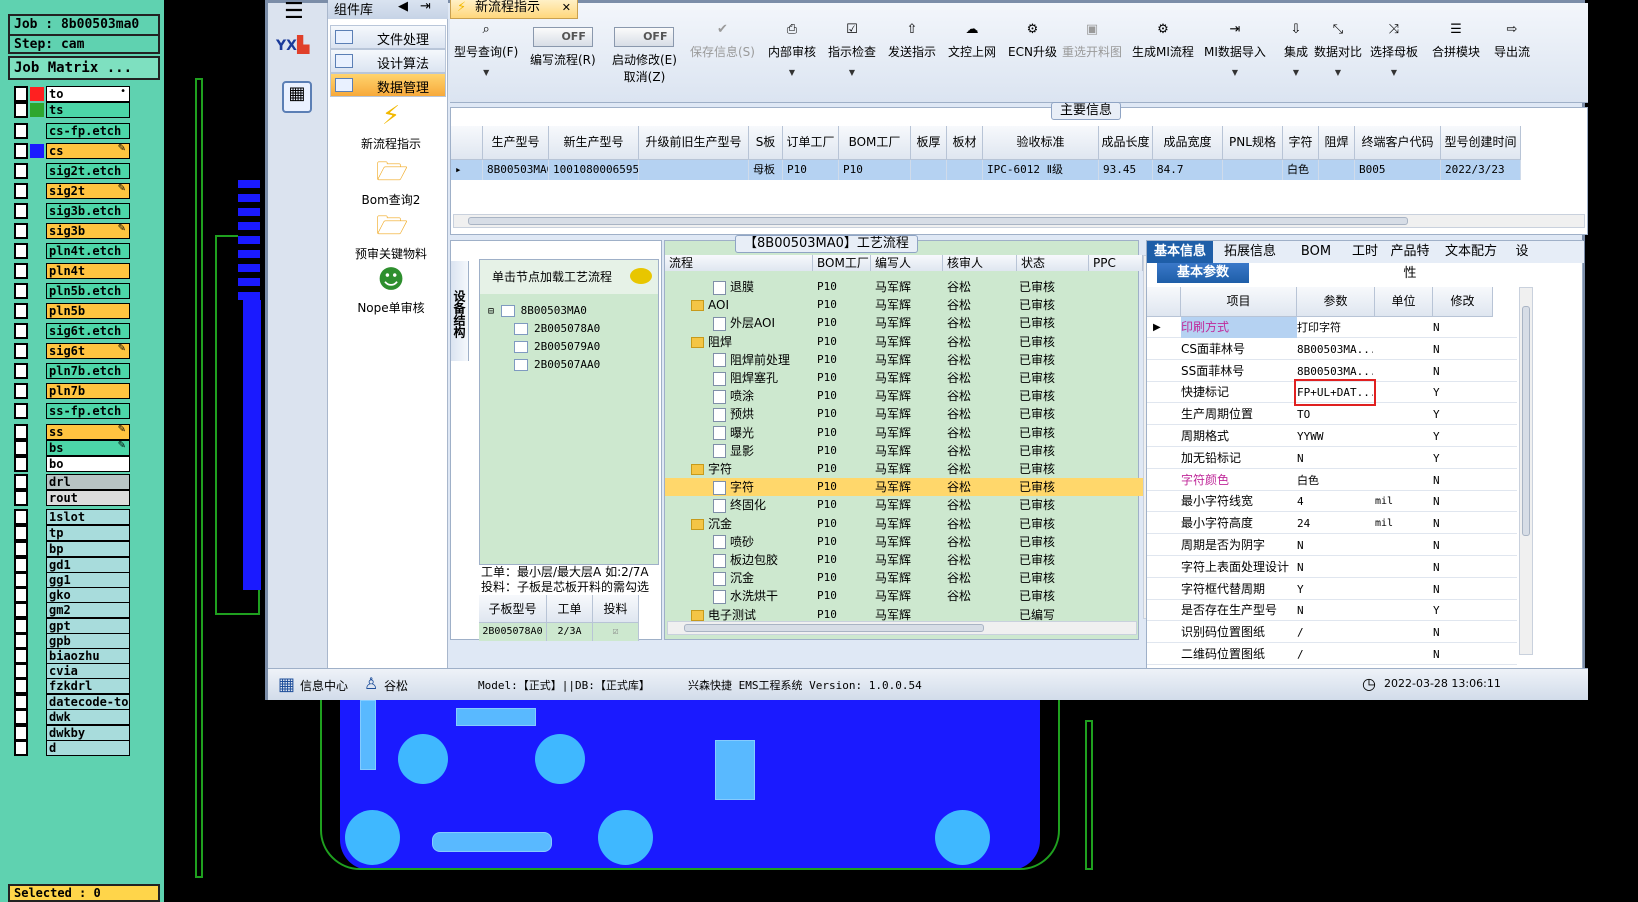  What do you see at coordinates (904, 342) in the screenshot?
I see `process-row: 阻焊 P10 马军辉 谷松 已审核` at bounding box center [904, 342].